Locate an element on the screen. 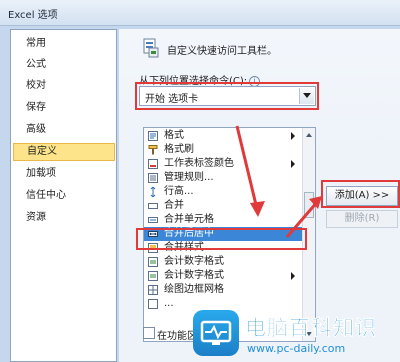  sidebar-item-trust-center: 信任中心 is located at coordinates (64, 196).